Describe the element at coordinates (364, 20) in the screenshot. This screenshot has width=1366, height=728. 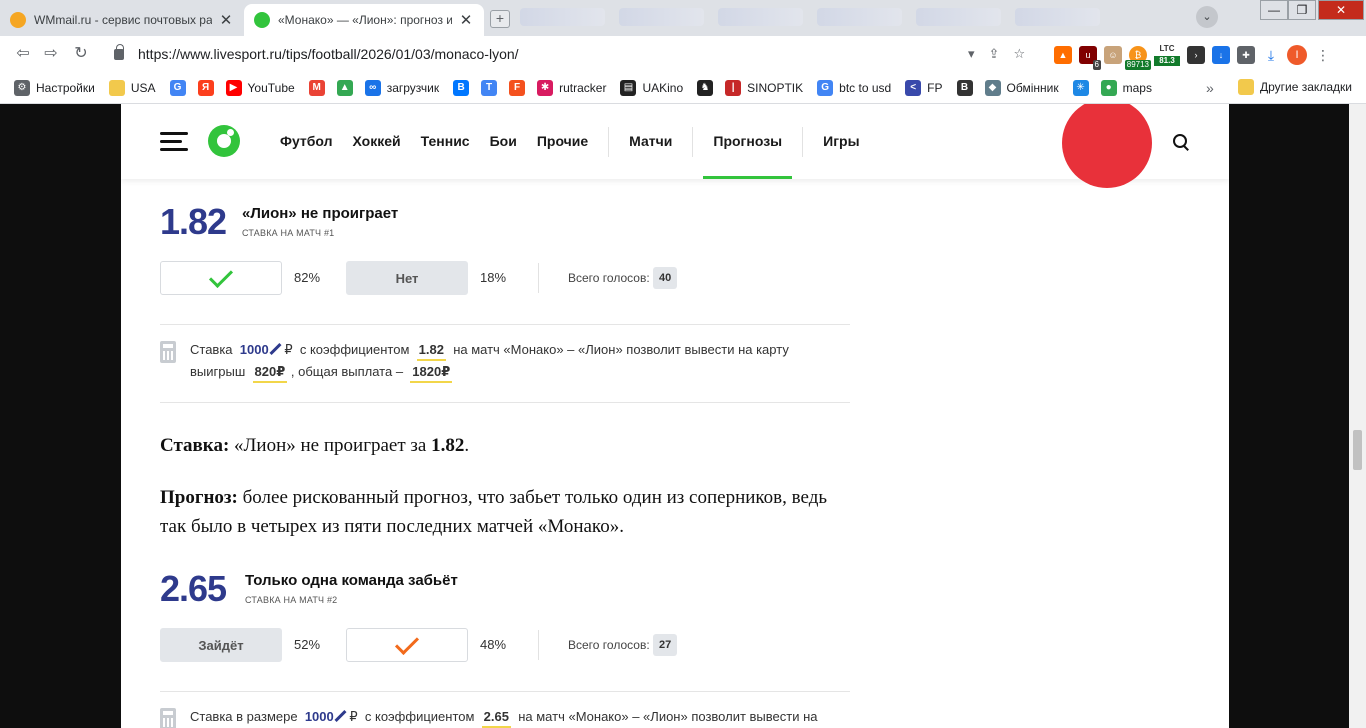
I see `tab-livesport: «Монако» — «Лион»: прогноз и ставка ✕` at that location.